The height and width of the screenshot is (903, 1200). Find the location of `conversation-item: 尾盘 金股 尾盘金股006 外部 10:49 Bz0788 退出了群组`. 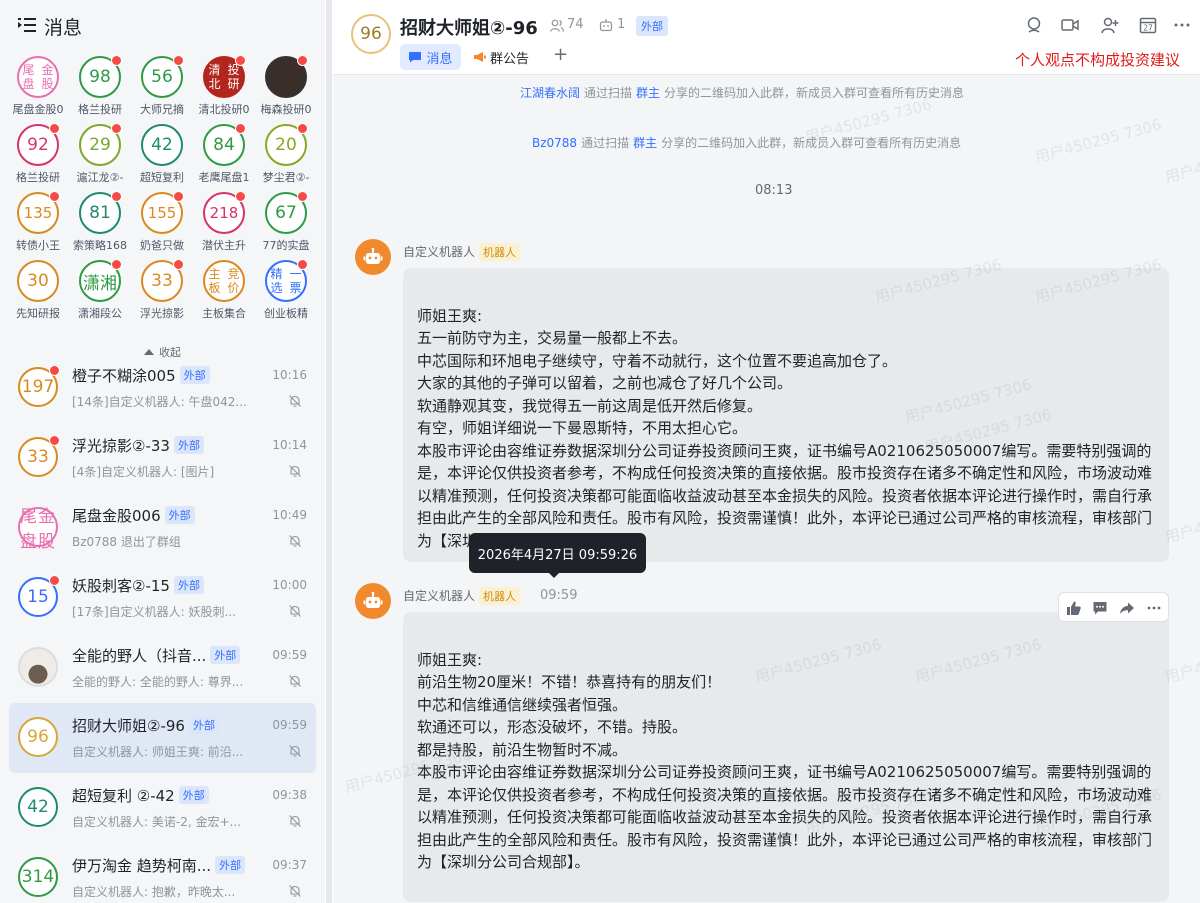

conversation-item: 尾盘 金股 尾盘金股006 外部 10:49 Bz0788 退出了群组 is located at coordinates (162, 528).